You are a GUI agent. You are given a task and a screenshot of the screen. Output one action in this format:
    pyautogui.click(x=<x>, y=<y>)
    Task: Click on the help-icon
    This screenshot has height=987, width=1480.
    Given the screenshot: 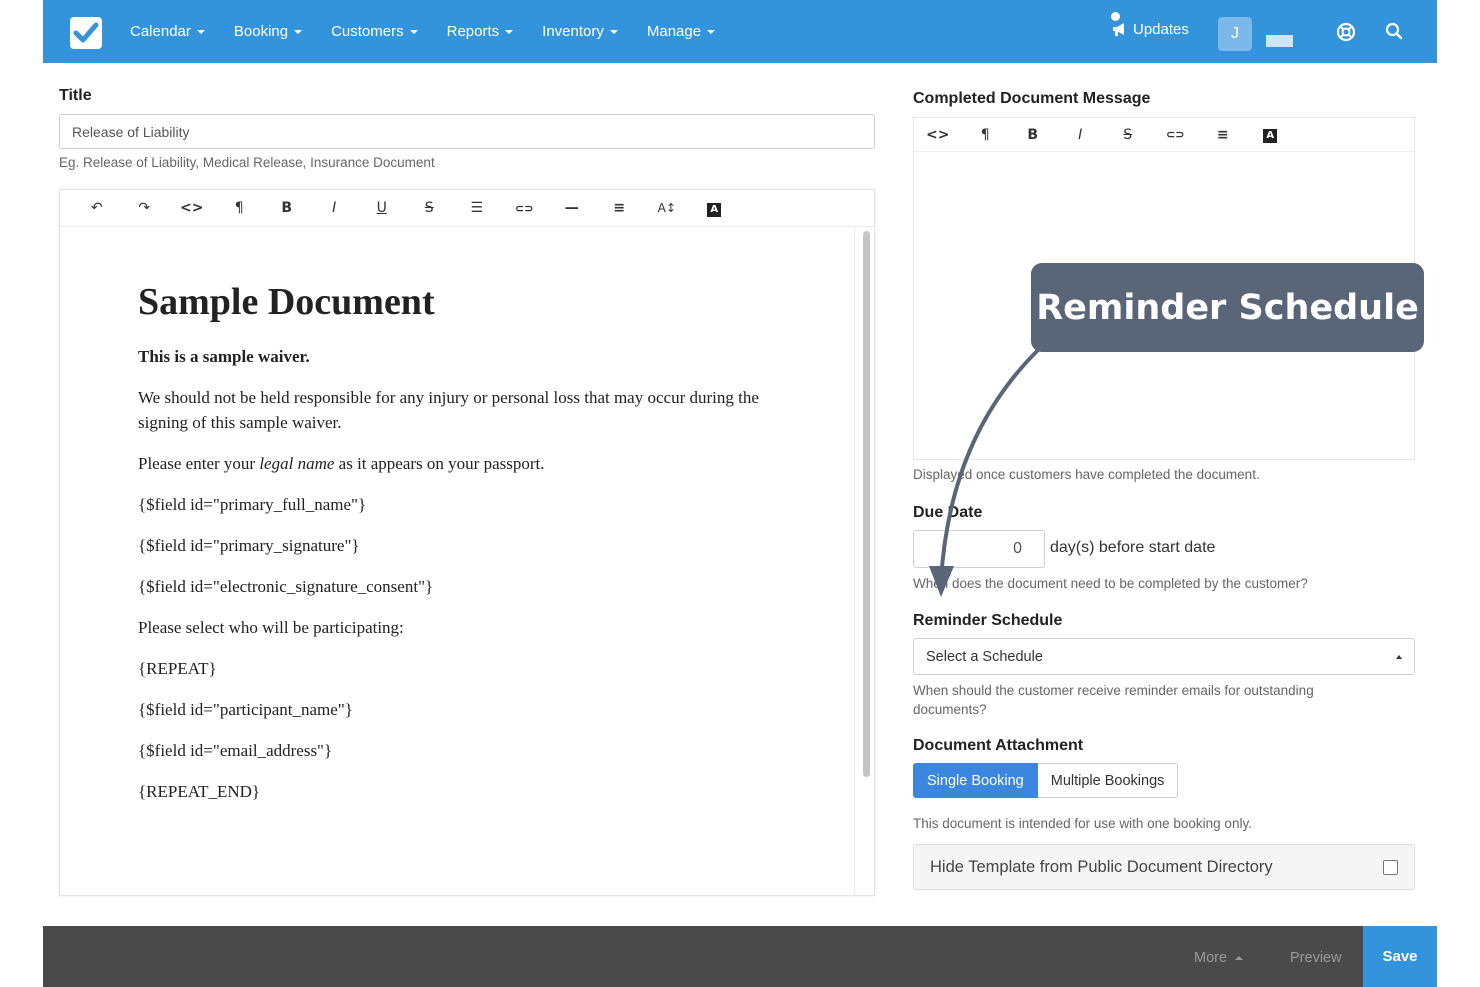 What is the action you would take?
    pyautogui.click(x=1346, y=34)
    